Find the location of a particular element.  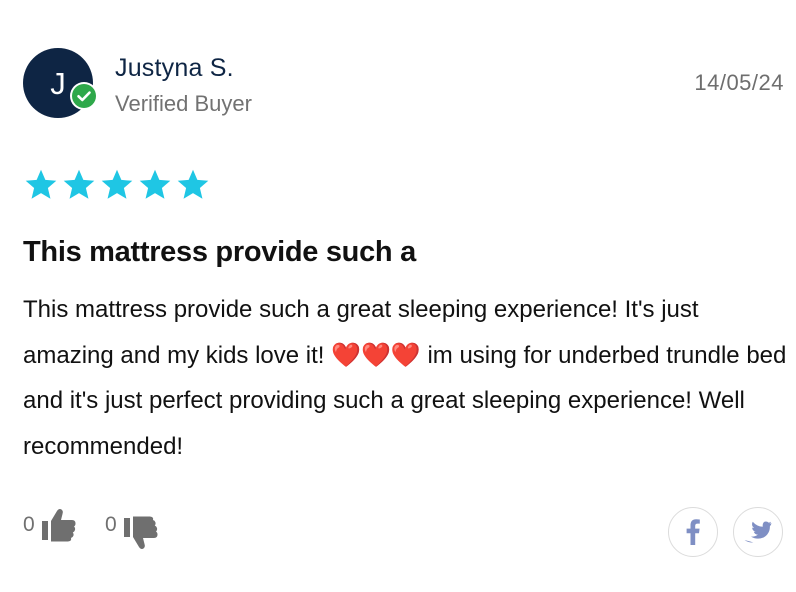

vote-down-button: 0 is located at coordinates (132, 528).